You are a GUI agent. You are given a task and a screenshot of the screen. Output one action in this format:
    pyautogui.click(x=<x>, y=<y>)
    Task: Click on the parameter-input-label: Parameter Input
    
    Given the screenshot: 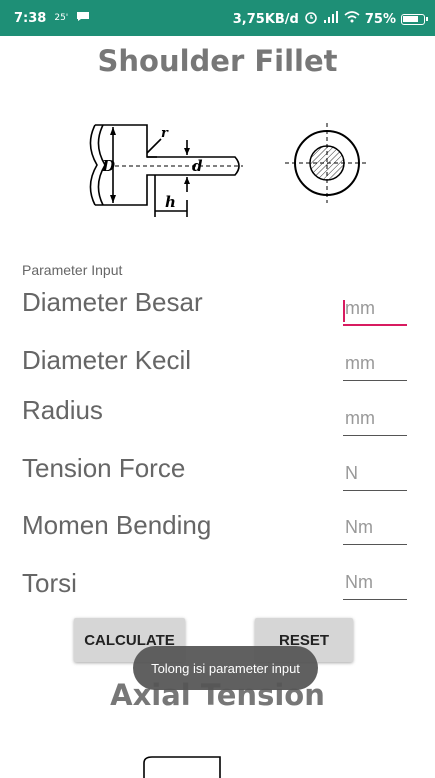 What is the action you would take?
    pyautogui.click(x=72, y=270)
    